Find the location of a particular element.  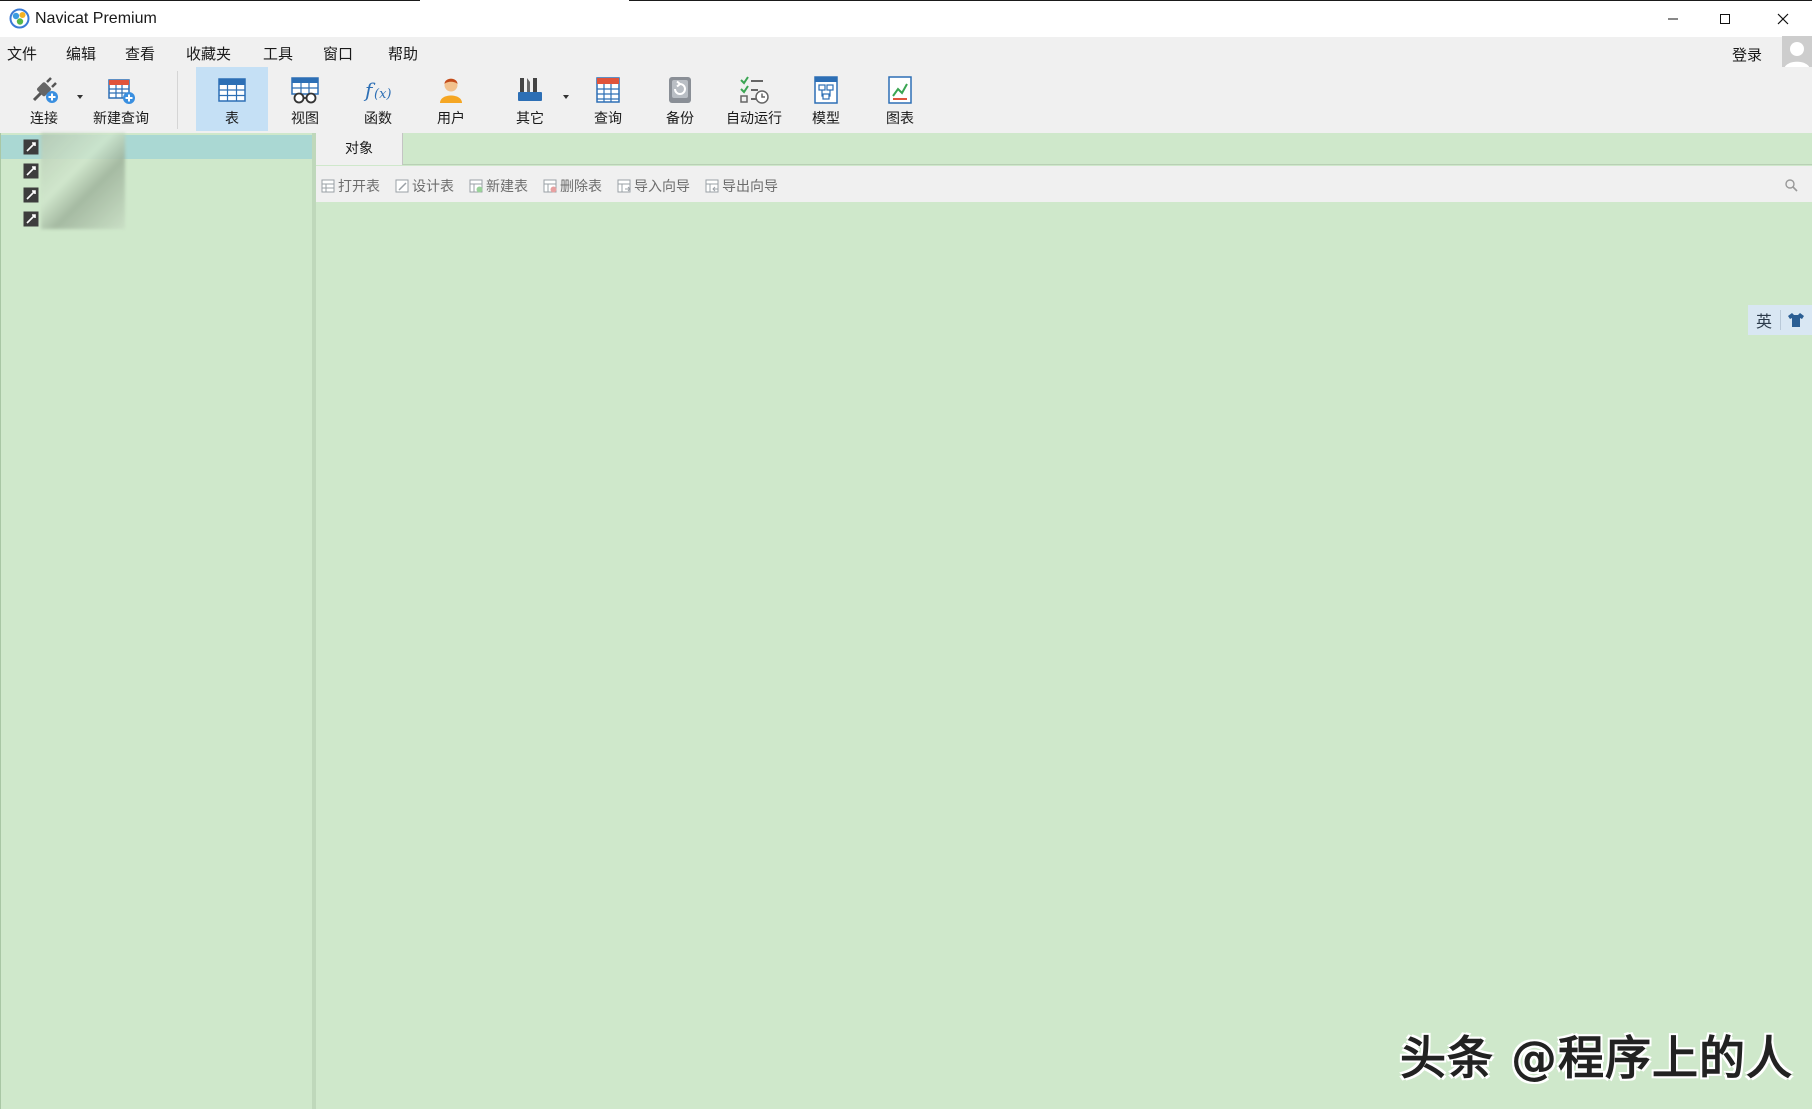

toolbar-function-button: f (x) 函数 is located at coordinates (378, 99).